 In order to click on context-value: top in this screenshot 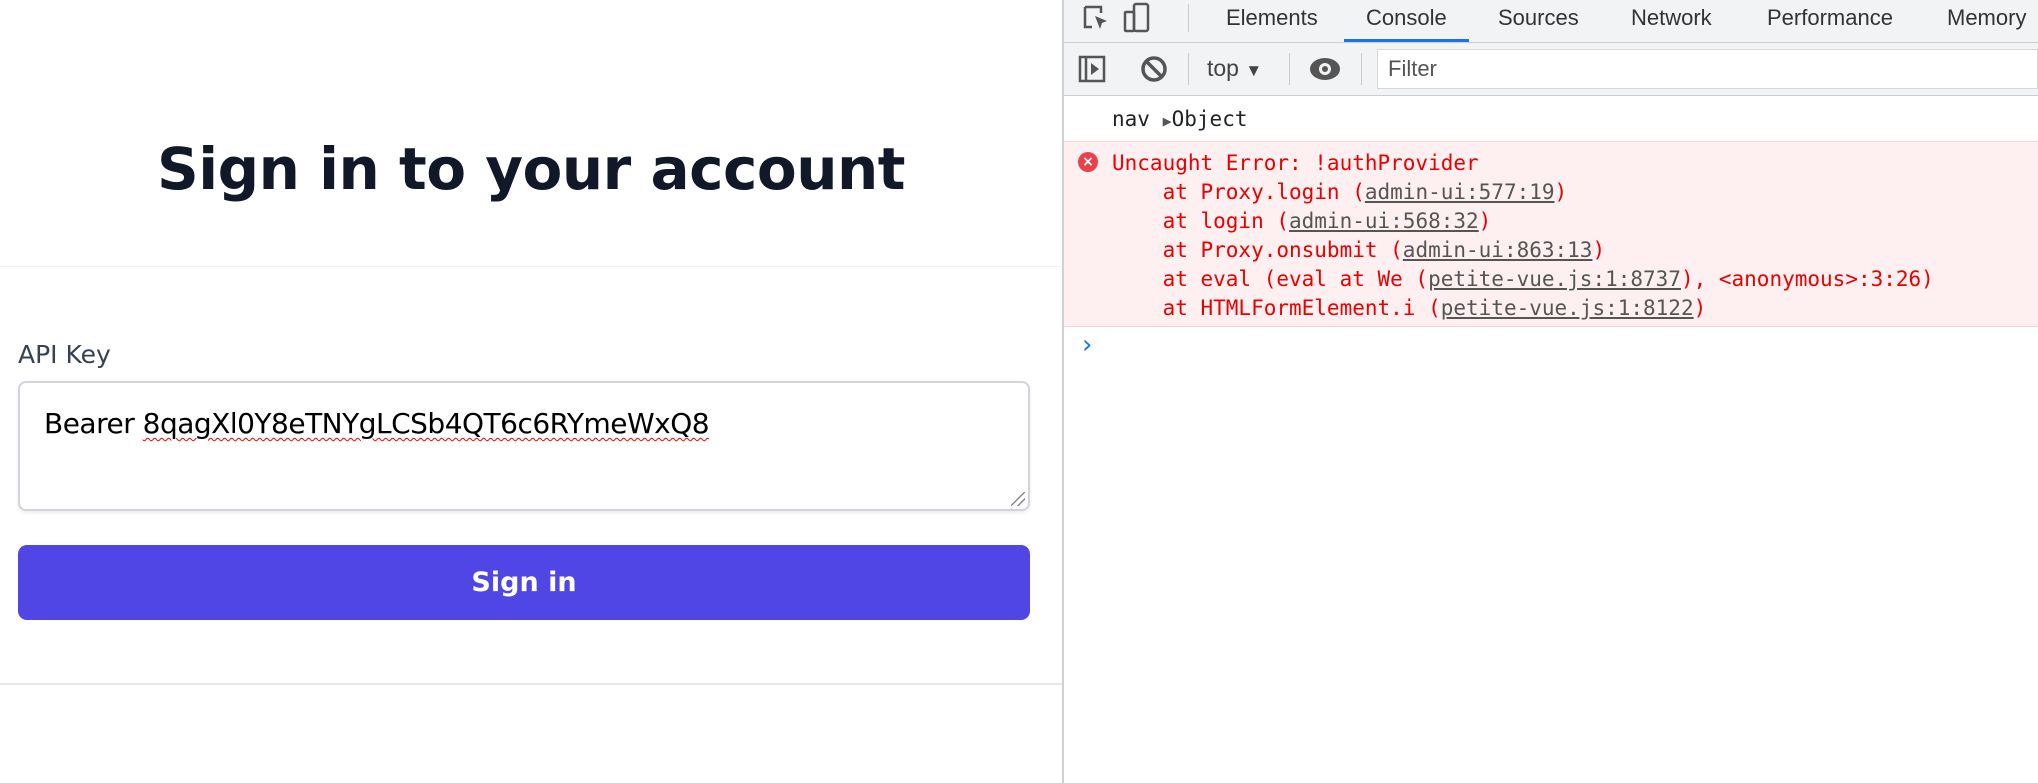, I will do `click(1223, 68)`.